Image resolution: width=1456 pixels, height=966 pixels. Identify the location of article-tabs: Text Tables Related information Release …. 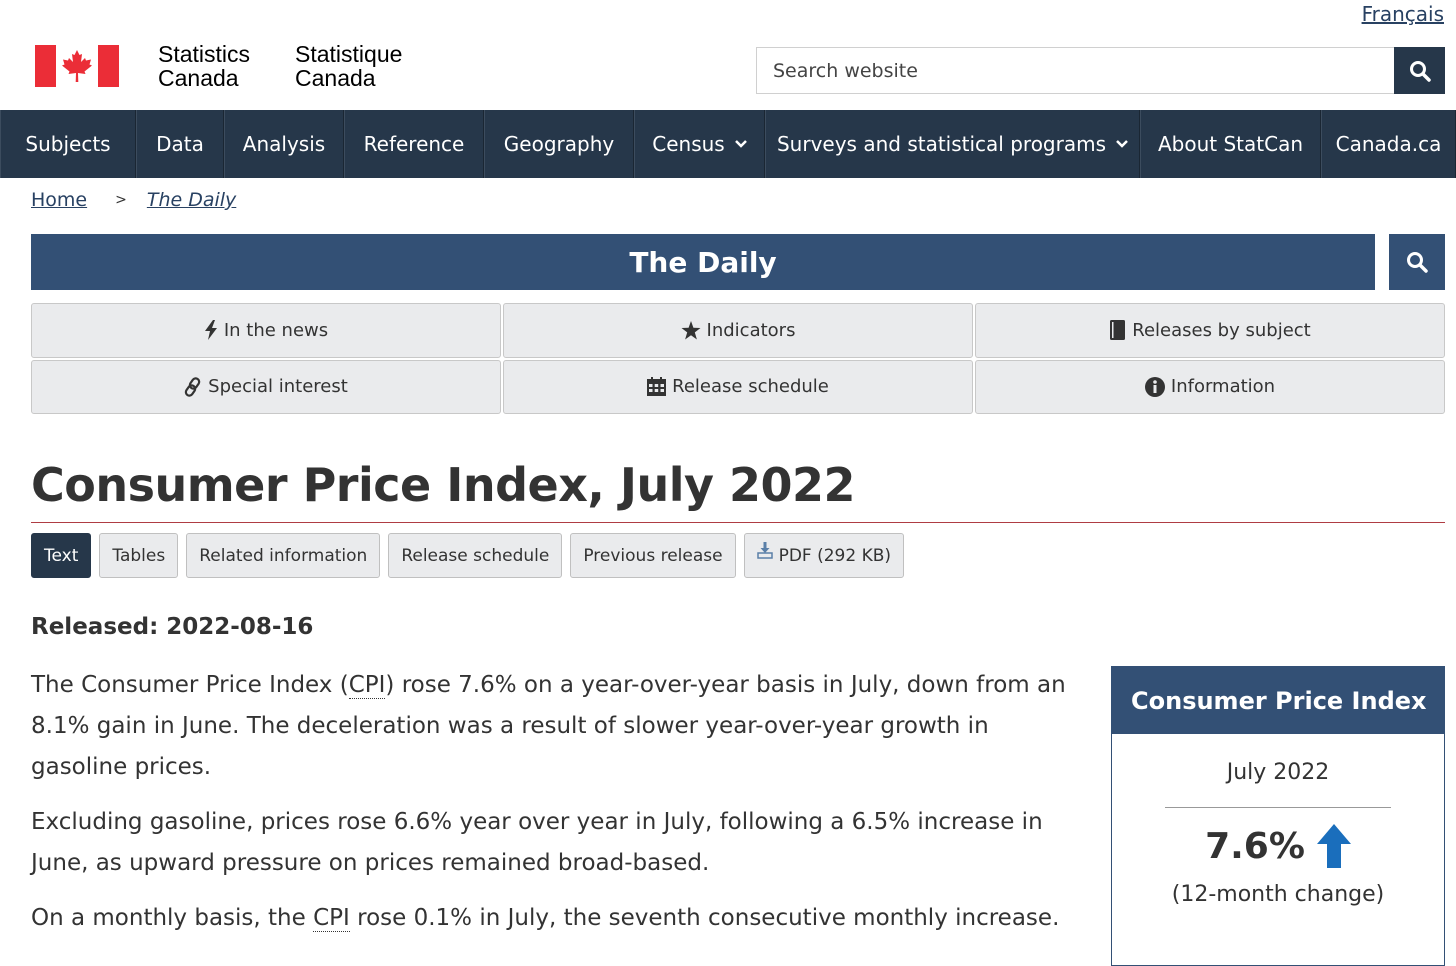
(468, 555).